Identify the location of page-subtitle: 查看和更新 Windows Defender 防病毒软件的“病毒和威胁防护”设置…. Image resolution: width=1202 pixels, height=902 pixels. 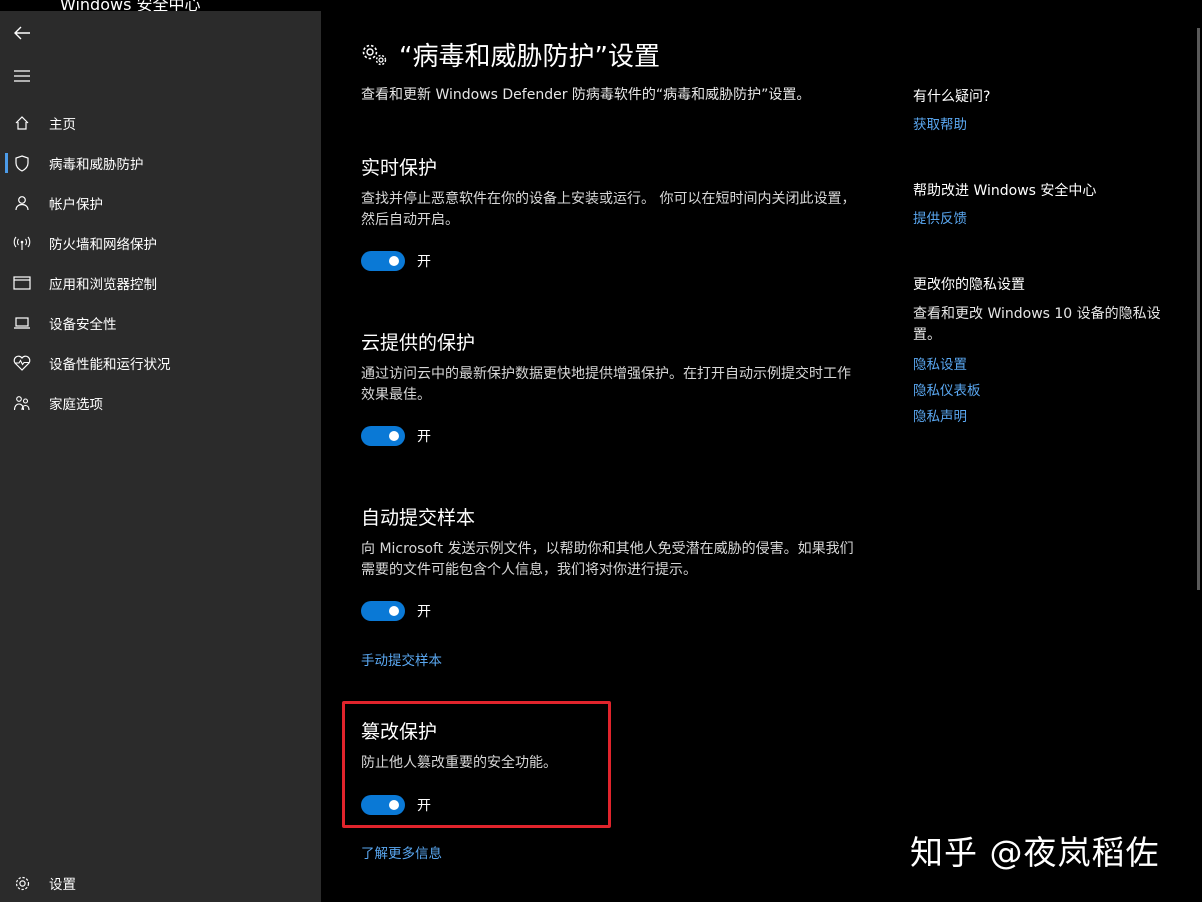
(586, 95).